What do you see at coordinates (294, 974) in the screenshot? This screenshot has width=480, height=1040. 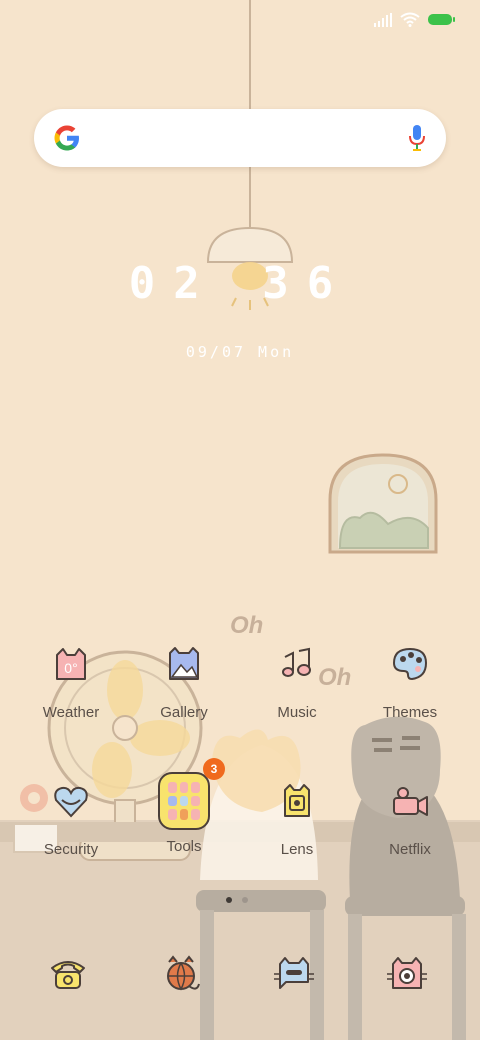 I see `messages-icon` at bounding box center [294, 974].